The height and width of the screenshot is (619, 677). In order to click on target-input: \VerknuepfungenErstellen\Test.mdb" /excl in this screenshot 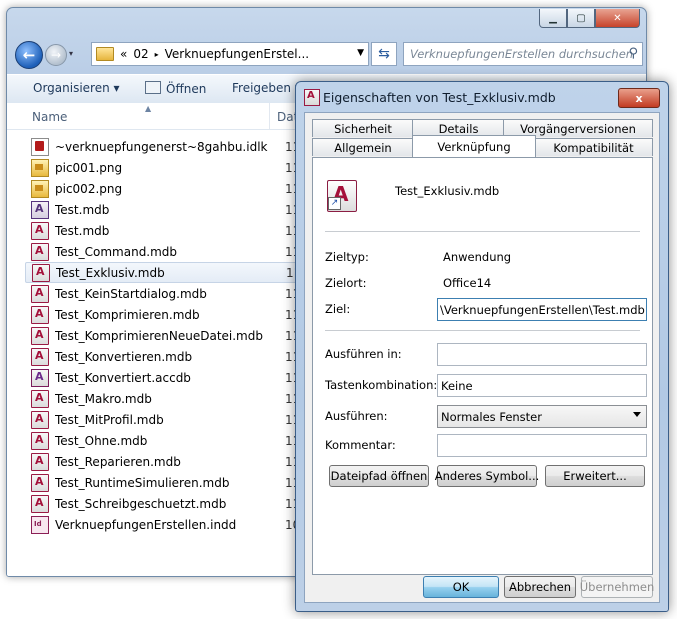, I will do `click(542, 309)`.